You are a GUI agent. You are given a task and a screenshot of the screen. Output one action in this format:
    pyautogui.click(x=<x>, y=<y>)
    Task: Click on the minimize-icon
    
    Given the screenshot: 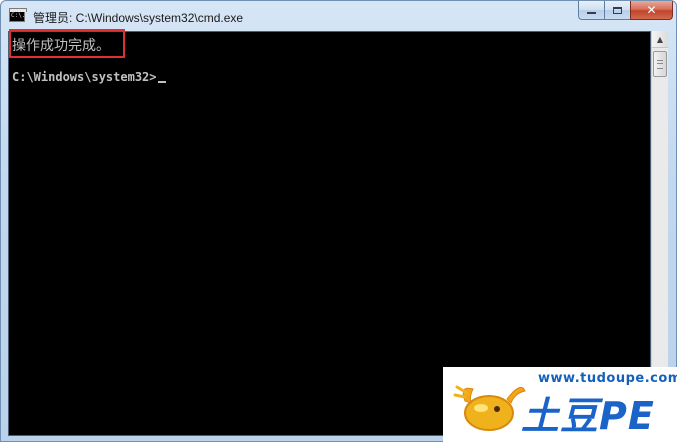 What is the action you would take?
    pyautogui.click(x=591, y=13)
    